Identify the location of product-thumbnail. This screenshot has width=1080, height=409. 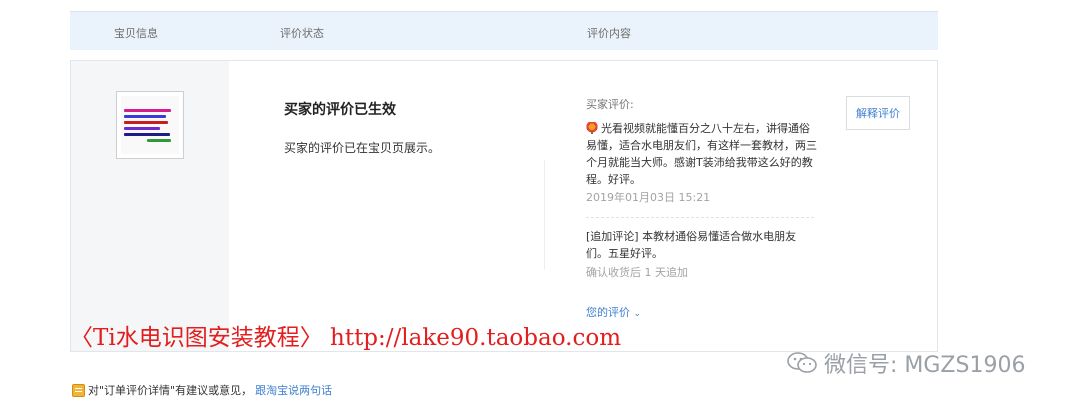
(150, 125).